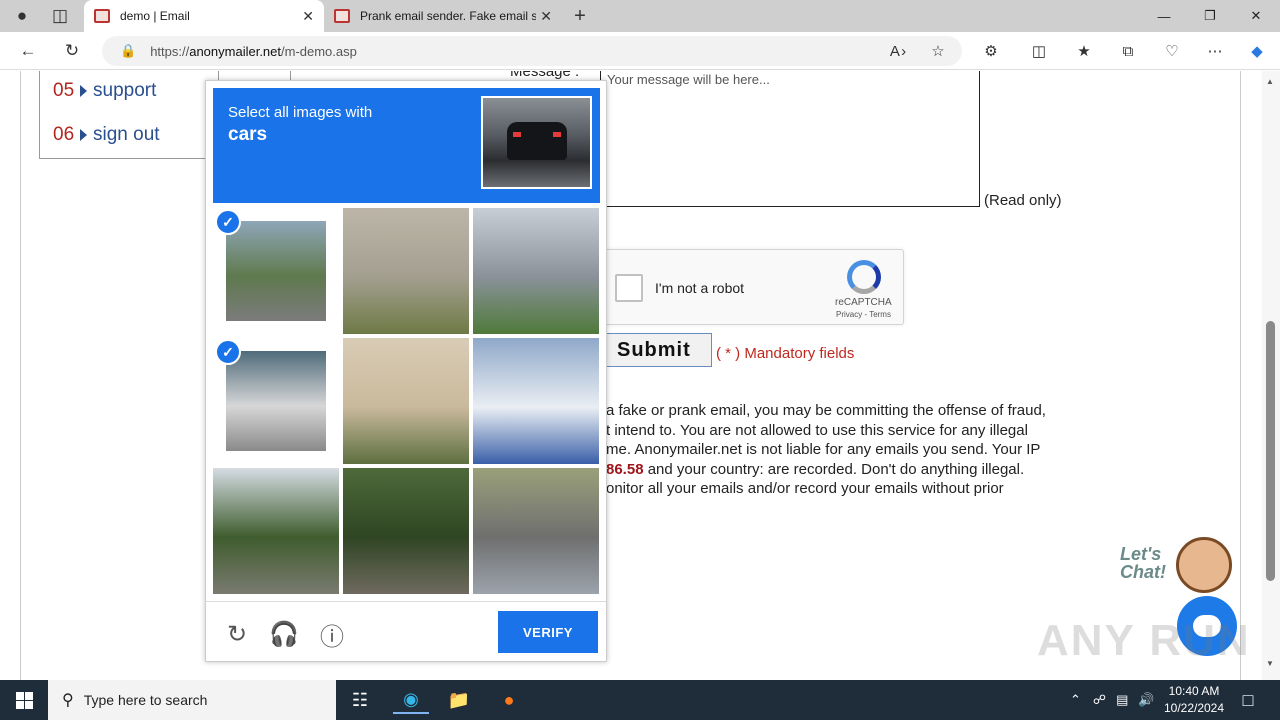 This screenshot has width=1280, height=720. I want to click on network-icon: ▤, so click(1122, 700).